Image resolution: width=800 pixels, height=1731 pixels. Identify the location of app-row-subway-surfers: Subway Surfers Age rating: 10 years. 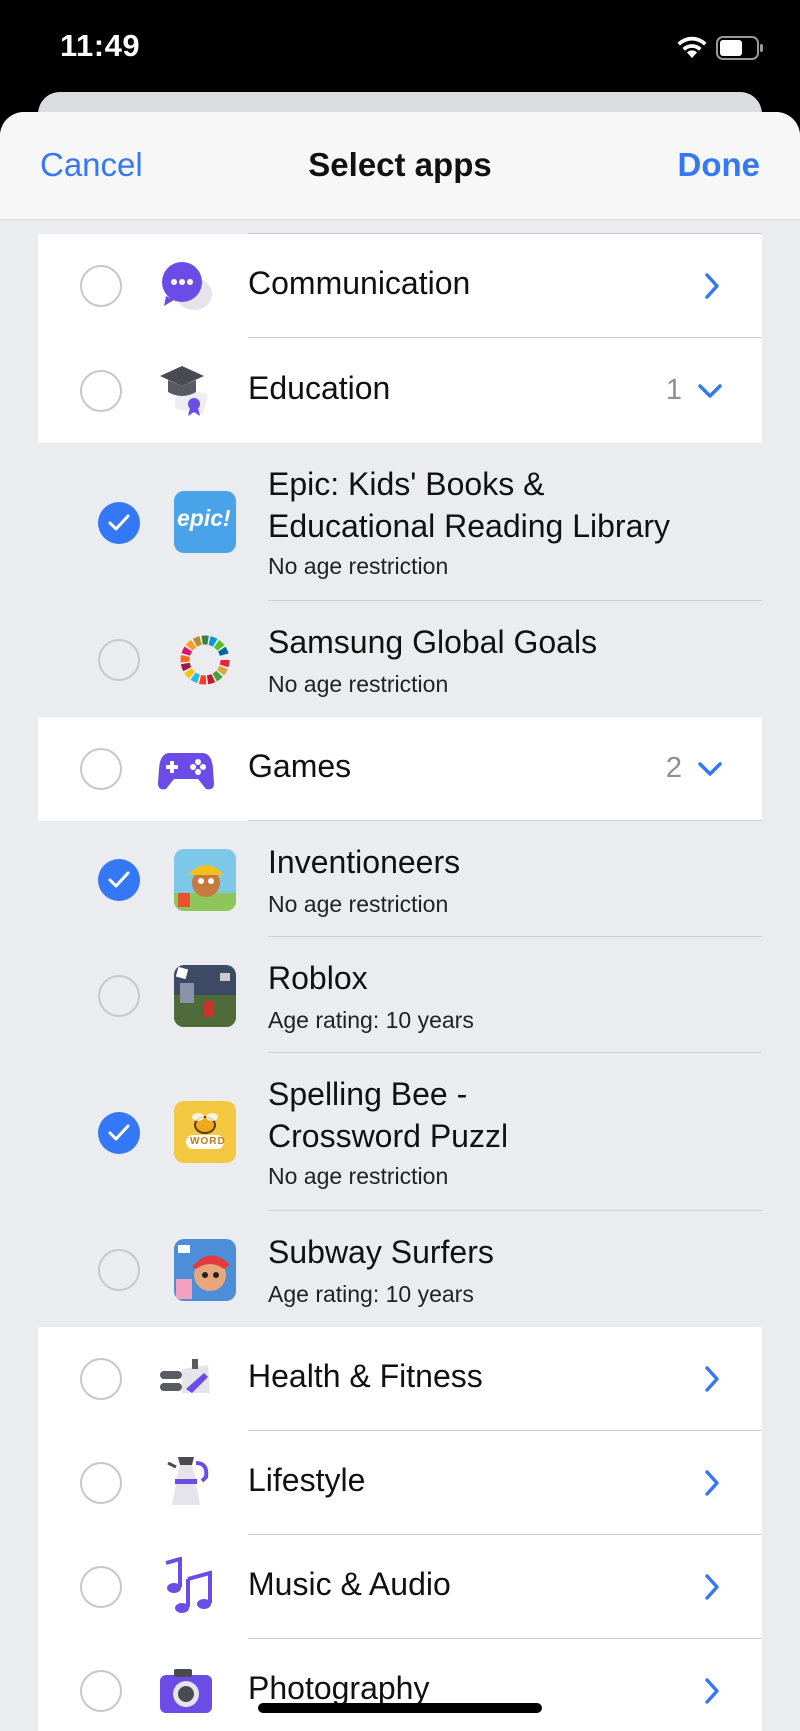
(400, 1269).